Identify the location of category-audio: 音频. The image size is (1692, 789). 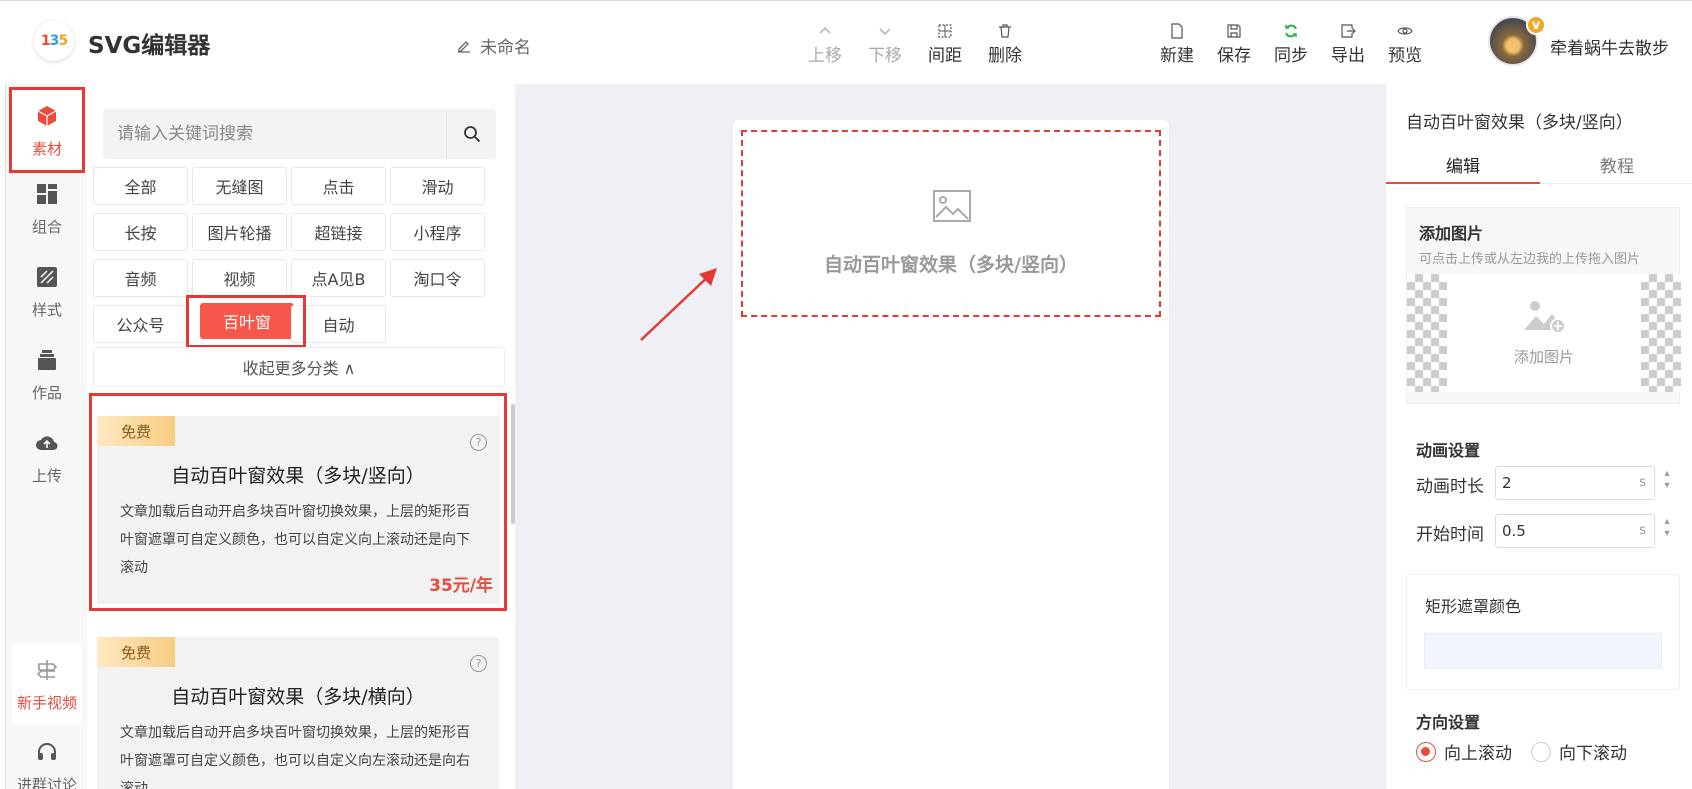
(140, 278).